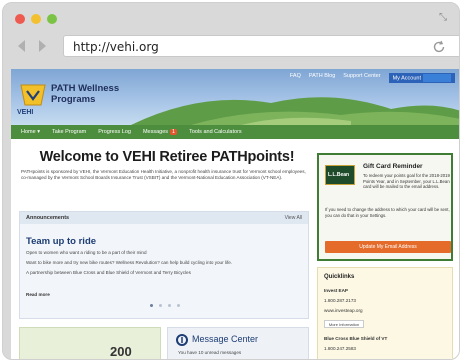  Describe the element at coordinates (33, 95) in the screenshot. I see `vehi-logo-icon` at that location.